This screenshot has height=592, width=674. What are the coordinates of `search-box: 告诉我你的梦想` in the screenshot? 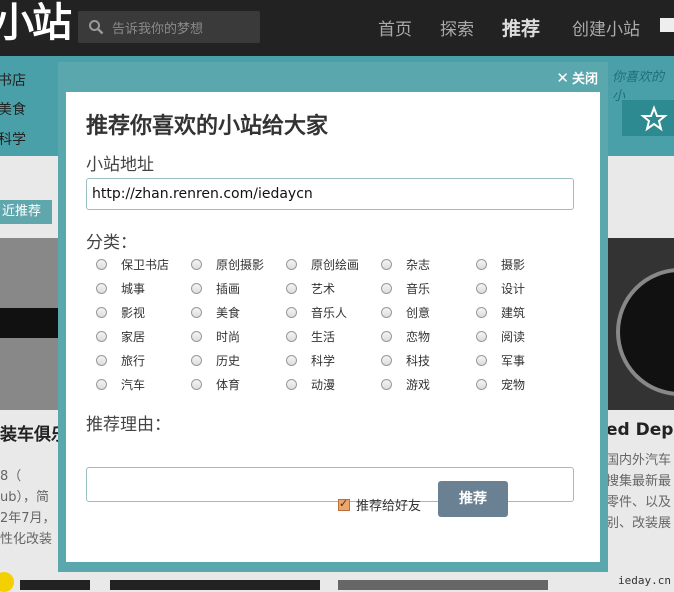 It's located at (169, 27).